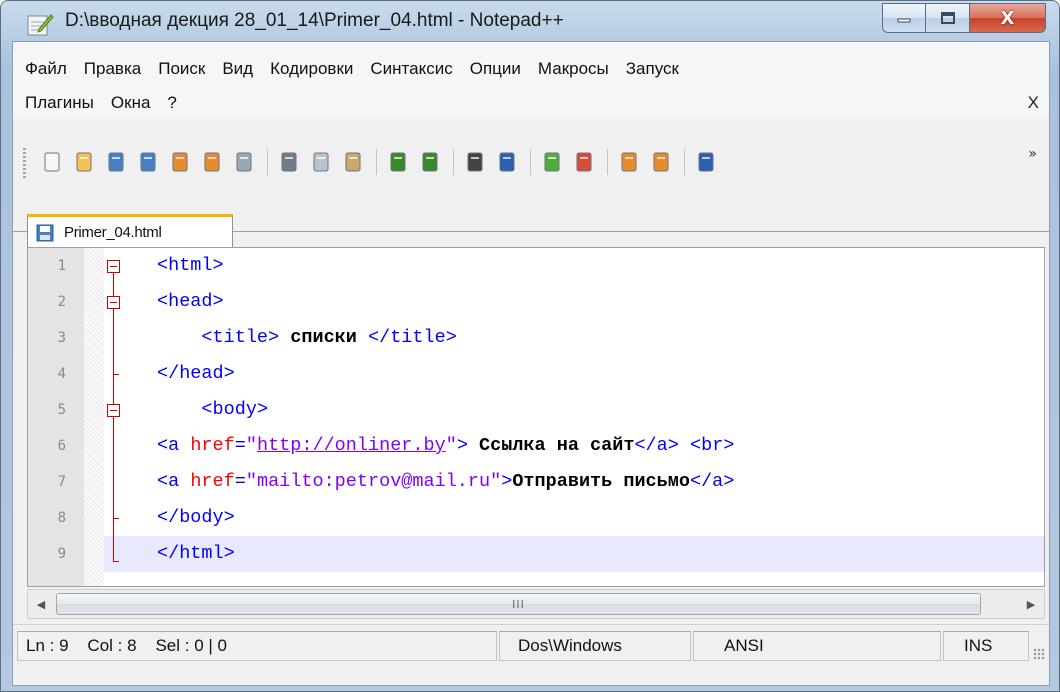  What do you see at coordinates (311, 69) in the screenshot?
I see `menu-encoding: Кодировки` at bounding box center [311, 69].